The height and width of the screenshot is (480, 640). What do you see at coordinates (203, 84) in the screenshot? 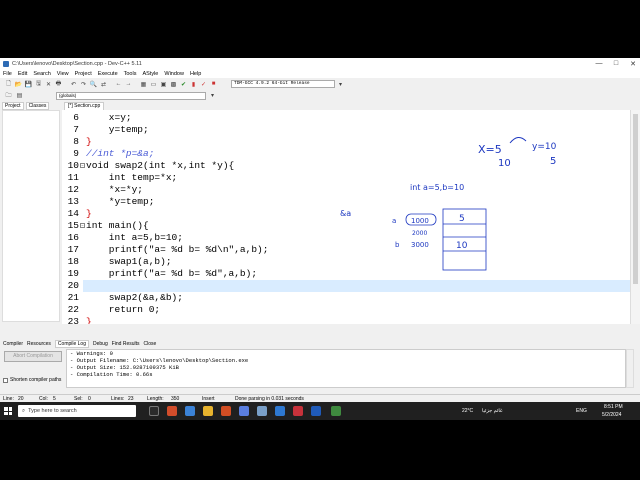
I see `debug-icon: ✓` at bounding box center [203, 84].